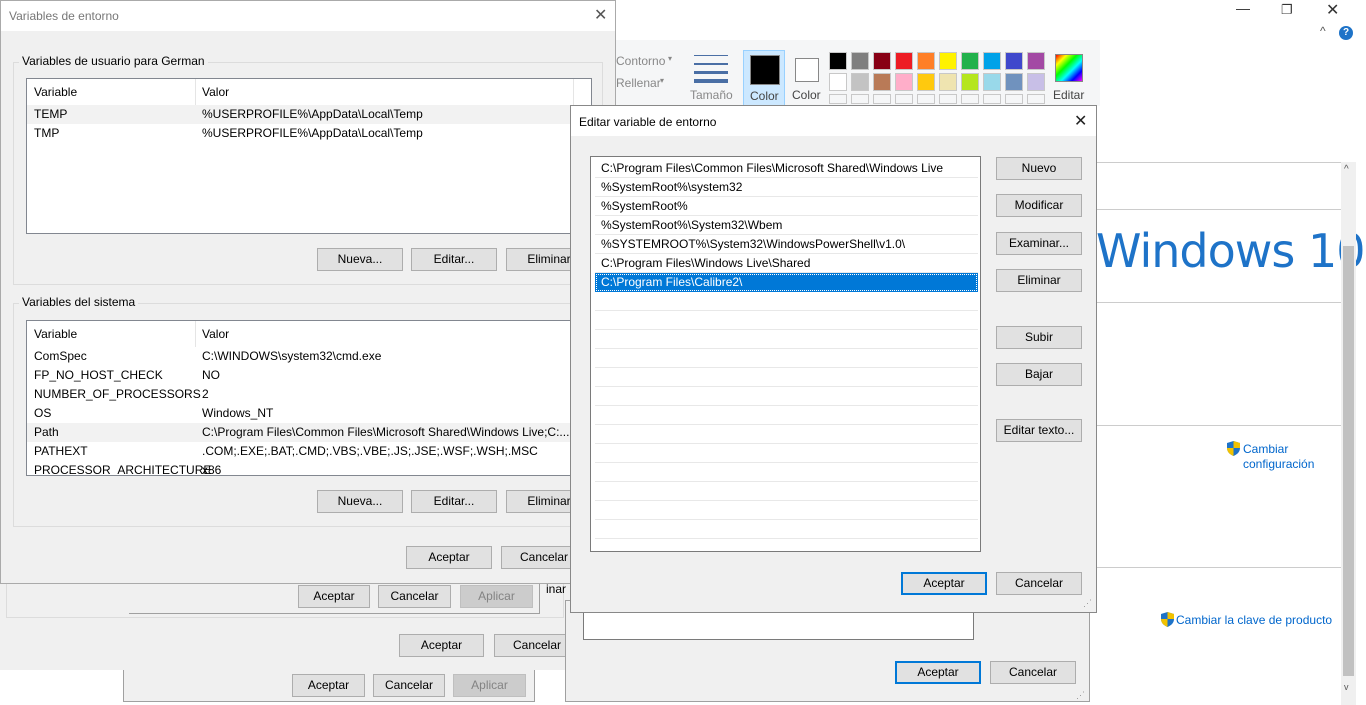 The image size is (1366, 705). I want to click on table-row: NUMBER_OF_PROCESSORS 2, so click(309, 394).